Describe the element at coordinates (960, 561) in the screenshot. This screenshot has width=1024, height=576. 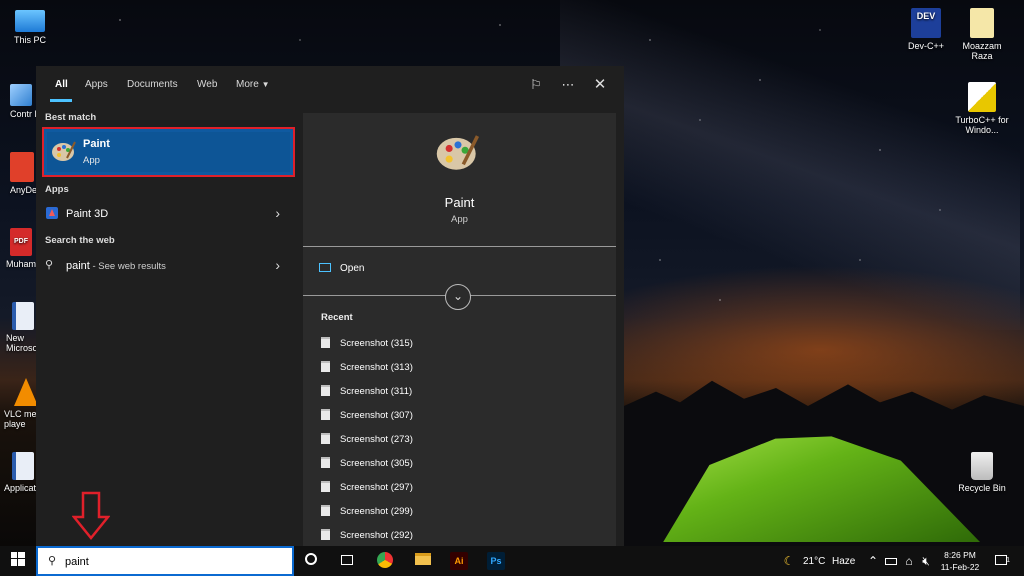
I see `taskbar-clock: 8:26 PM 11-Feb-22` at that location.